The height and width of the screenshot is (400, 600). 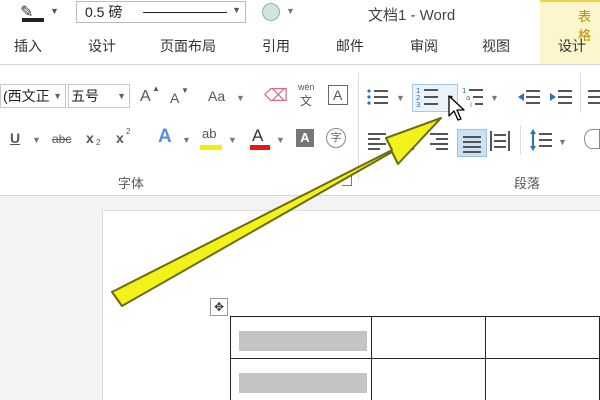 I want to click on font-name-value: (西文正, so click(x=26, y=96).